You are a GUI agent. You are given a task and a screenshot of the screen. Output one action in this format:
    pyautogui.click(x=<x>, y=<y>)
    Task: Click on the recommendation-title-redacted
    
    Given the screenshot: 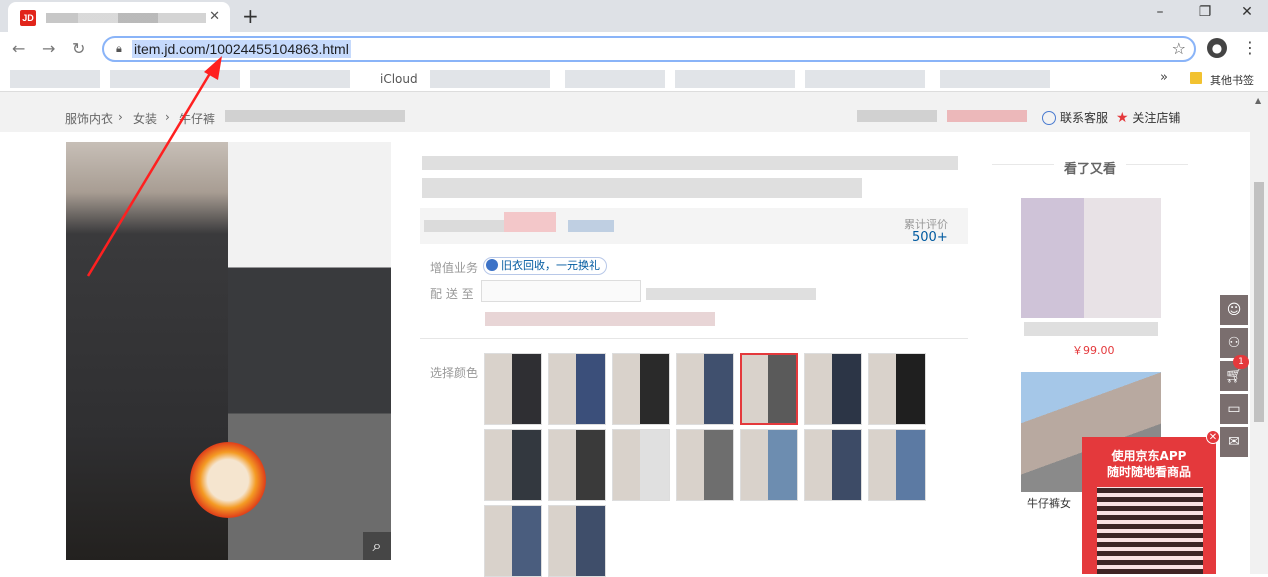 What is the action you would take?
    pyautogui.click(x=1091, y=329)
    